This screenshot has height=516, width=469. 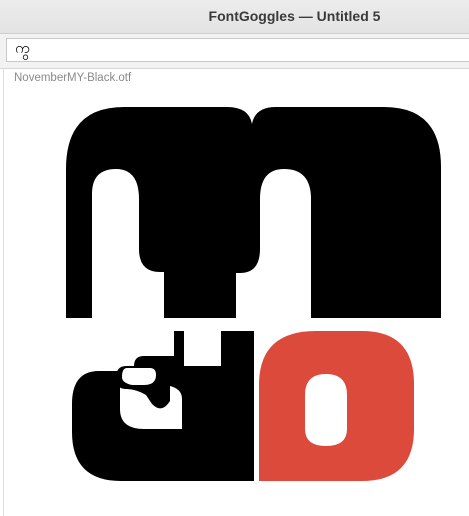 I want to click on window-title: FontGoggles — Untitled 5, so click(x=294, y=16).